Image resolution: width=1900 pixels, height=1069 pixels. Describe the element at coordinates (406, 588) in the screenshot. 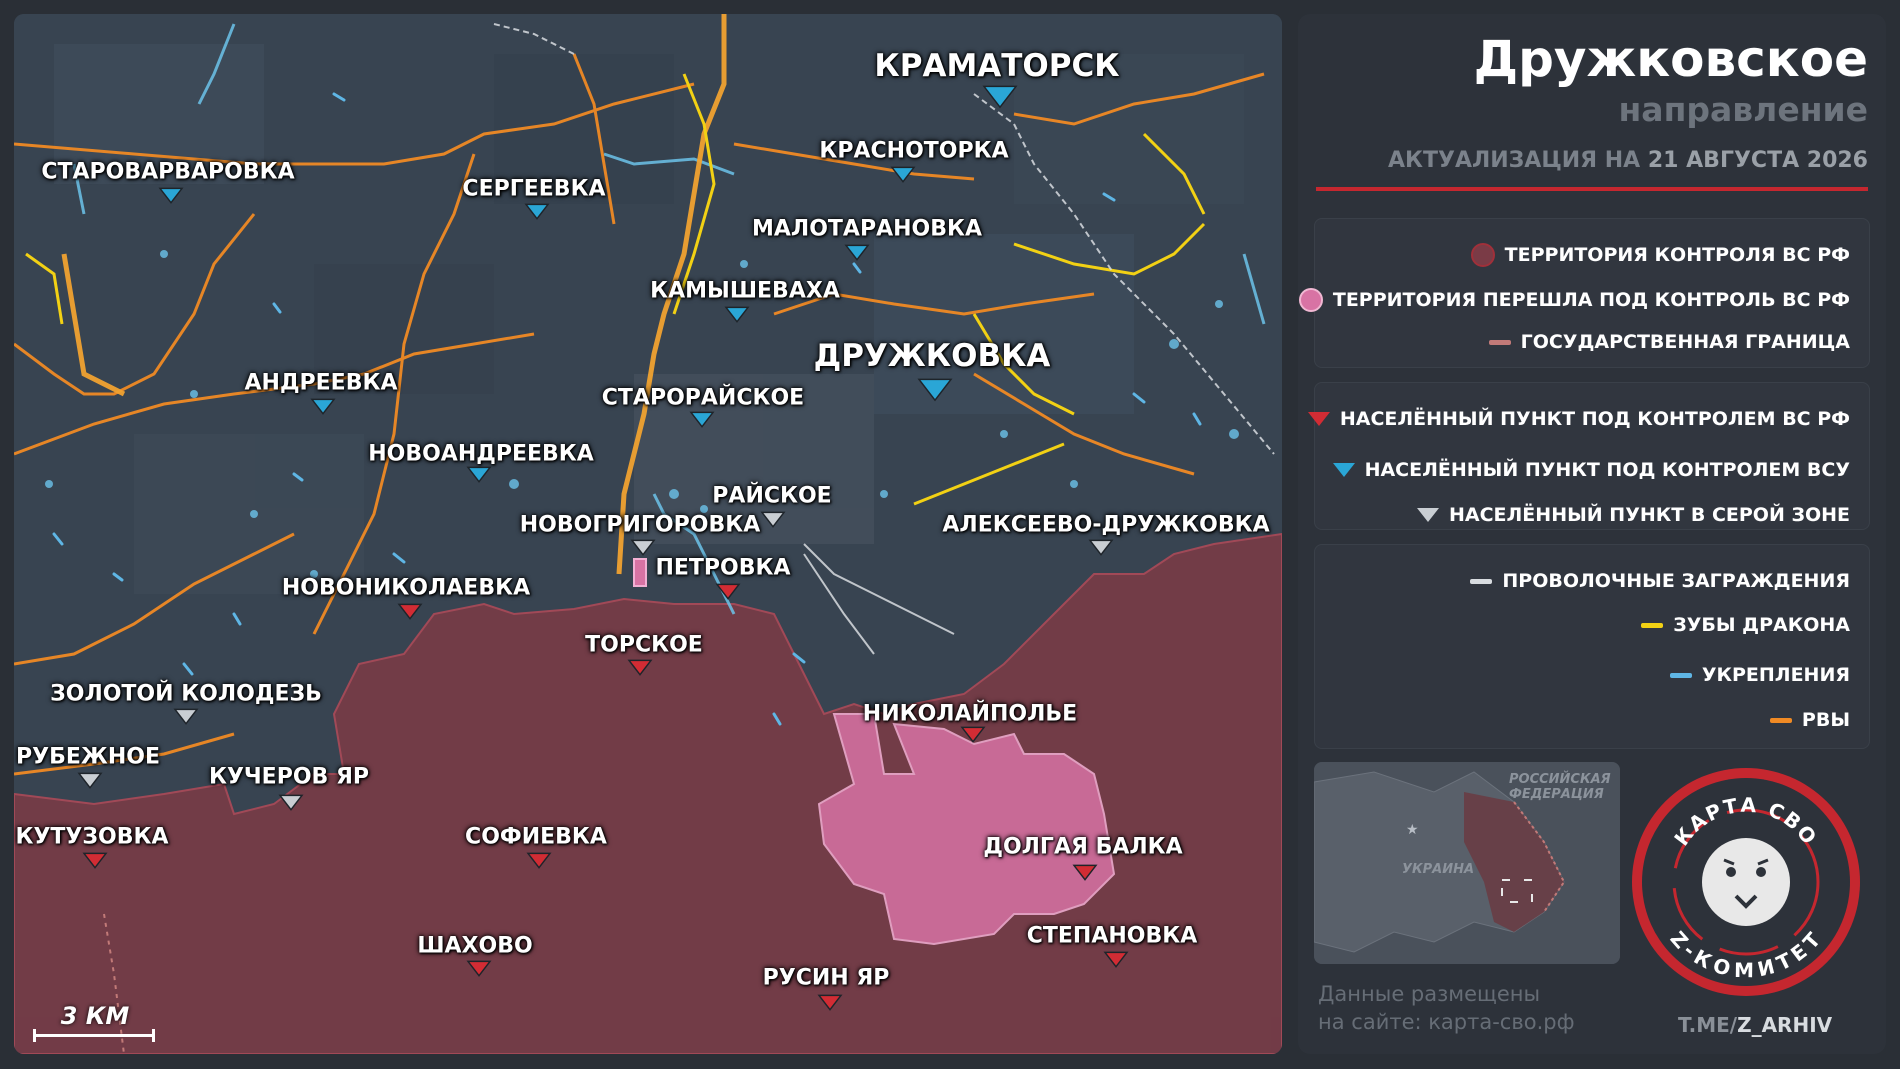

I see `town-label-novonikolaevka: НОВОНИКОЛАЕВКА` at that location.